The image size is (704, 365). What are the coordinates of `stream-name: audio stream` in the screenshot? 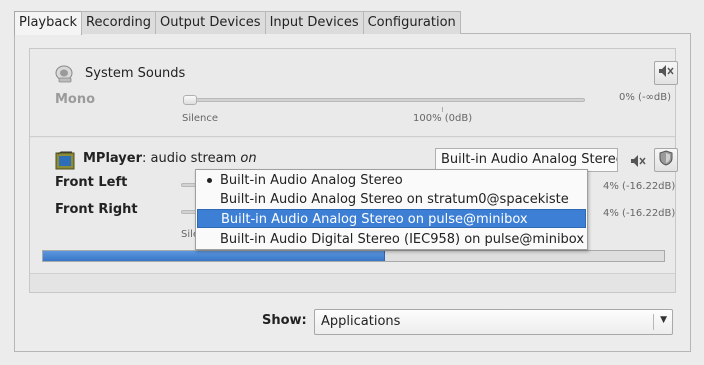 It's located at (193, 158).